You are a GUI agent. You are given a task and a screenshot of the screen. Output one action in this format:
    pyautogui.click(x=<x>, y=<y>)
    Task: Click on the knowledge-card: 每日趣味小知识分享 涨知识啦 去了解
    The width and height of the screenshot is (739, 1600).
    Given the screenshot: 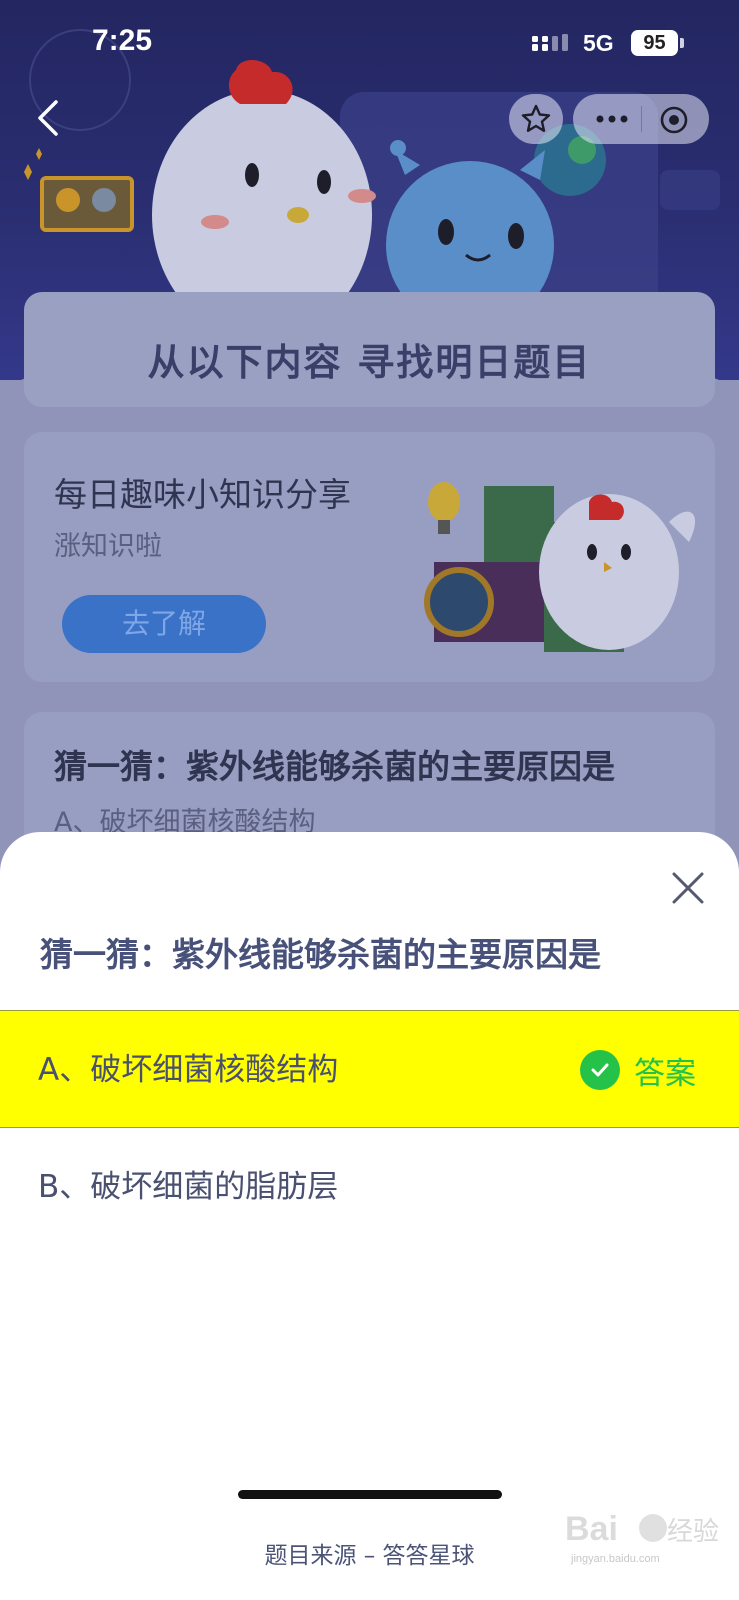 What is the action you would take?
    pyautogui.click(x=369, y=557)
    